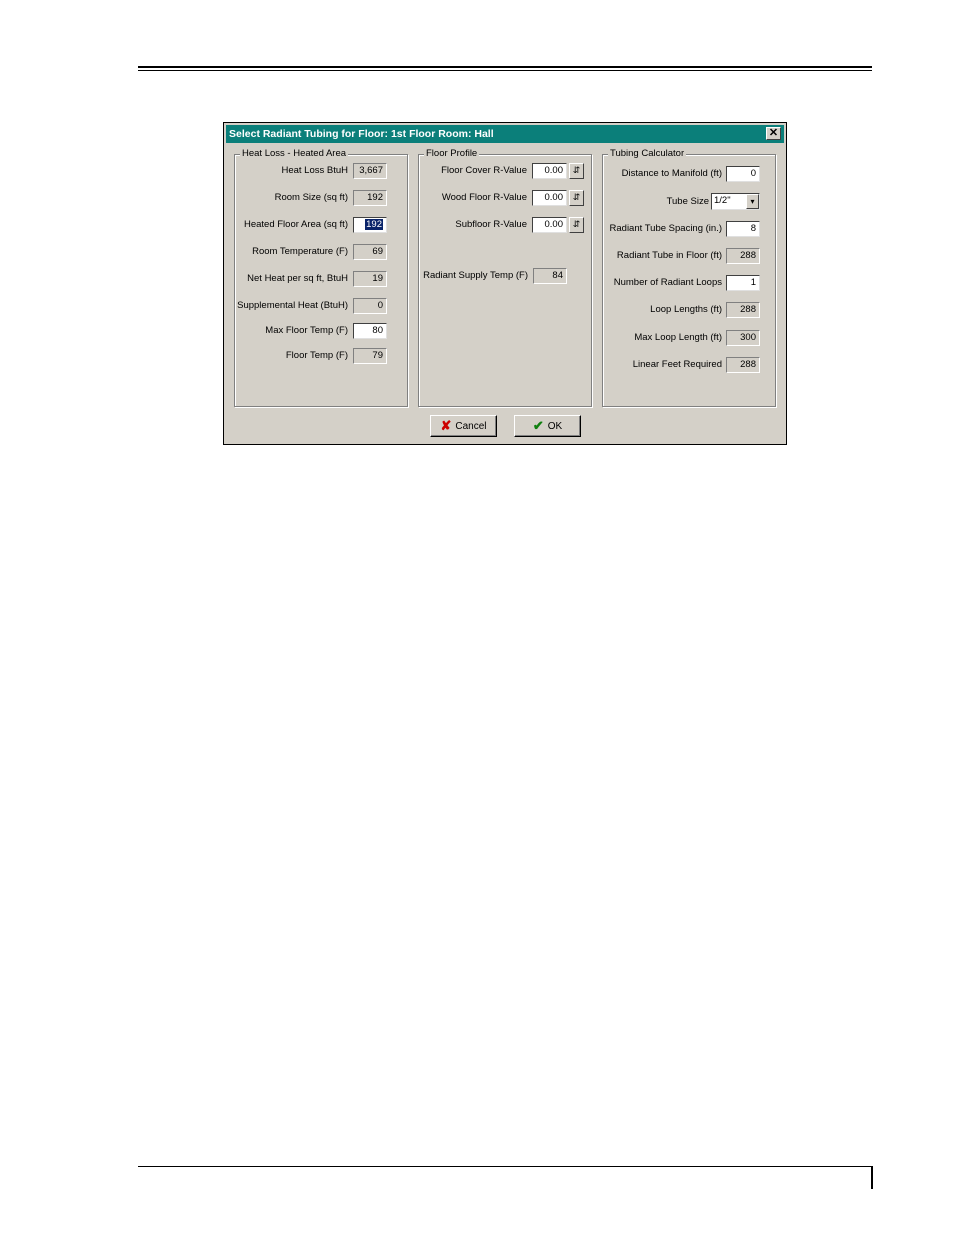  What do you see at coordinates (743, 229) in the screenshot?
I see `radiant-tube-spacing-input: 8` at bounding box center [743, 229].